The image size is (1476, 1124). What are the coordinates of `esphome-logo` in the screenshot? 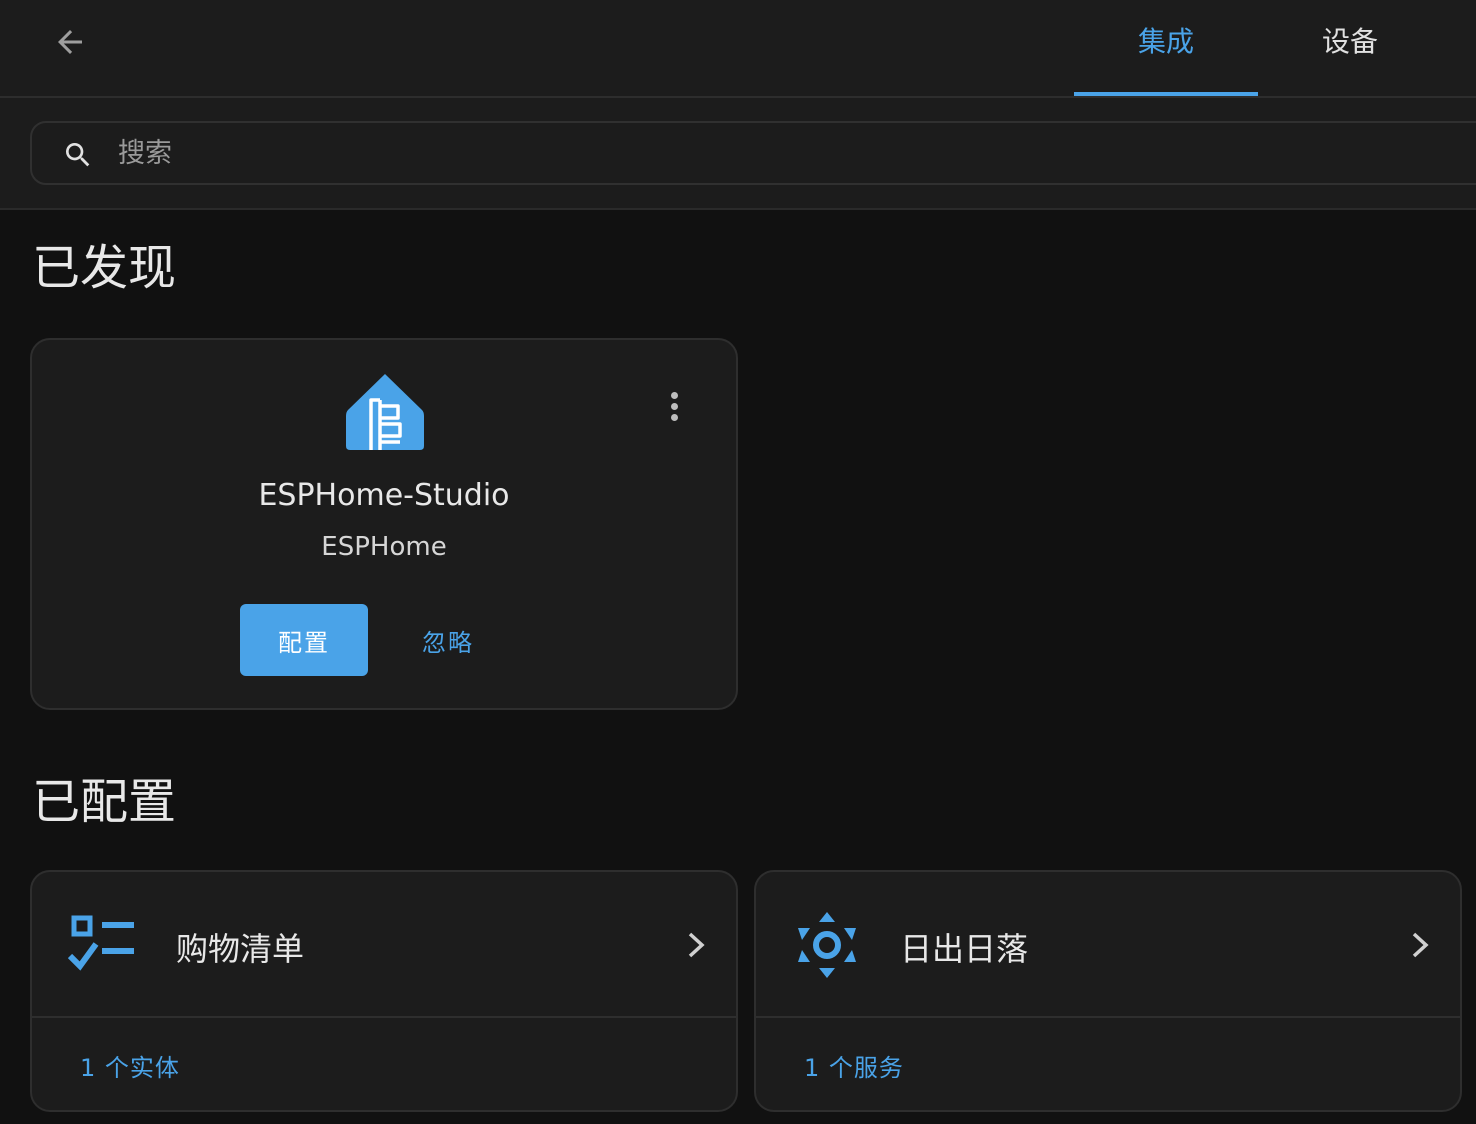 It's located at (385, 412).